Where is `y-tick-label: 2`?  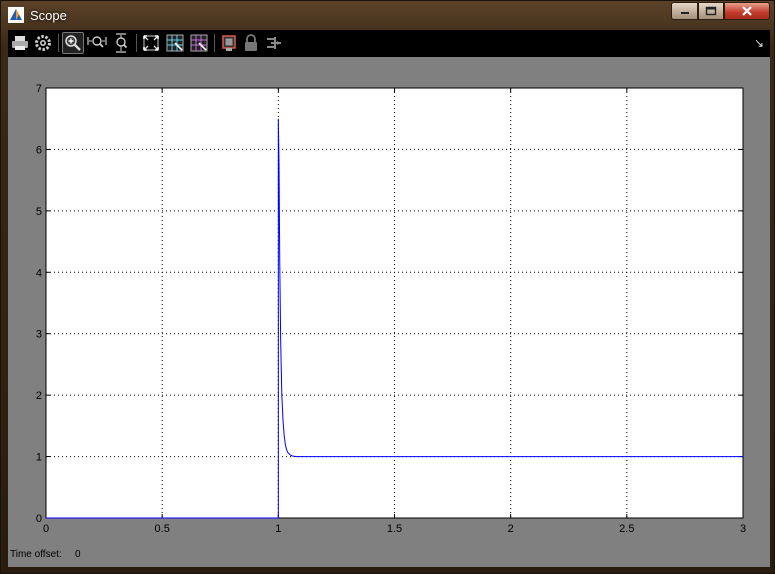
y-tick-label: 2 is located at coordinates (39, 396).